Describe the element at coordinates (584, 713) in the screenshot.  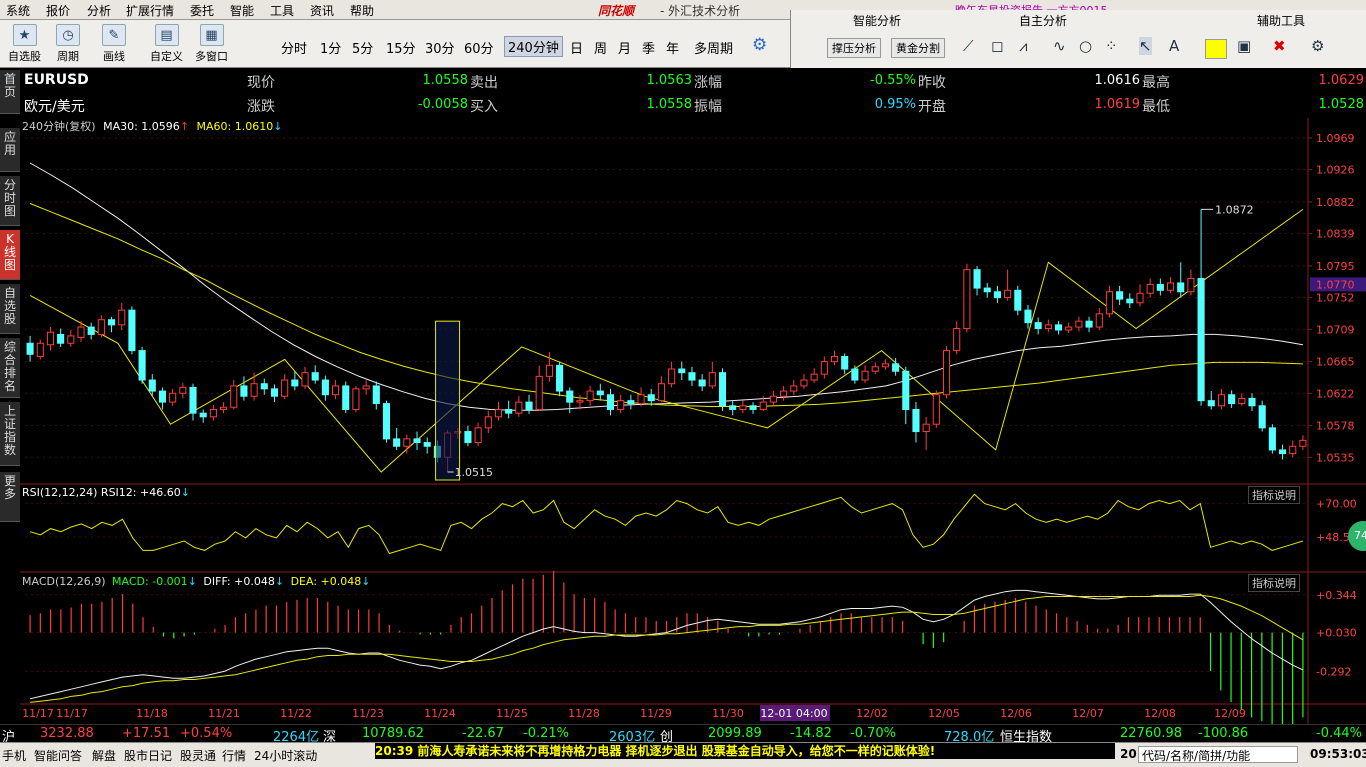
I see `x-axis-label: 11/28` at that location.